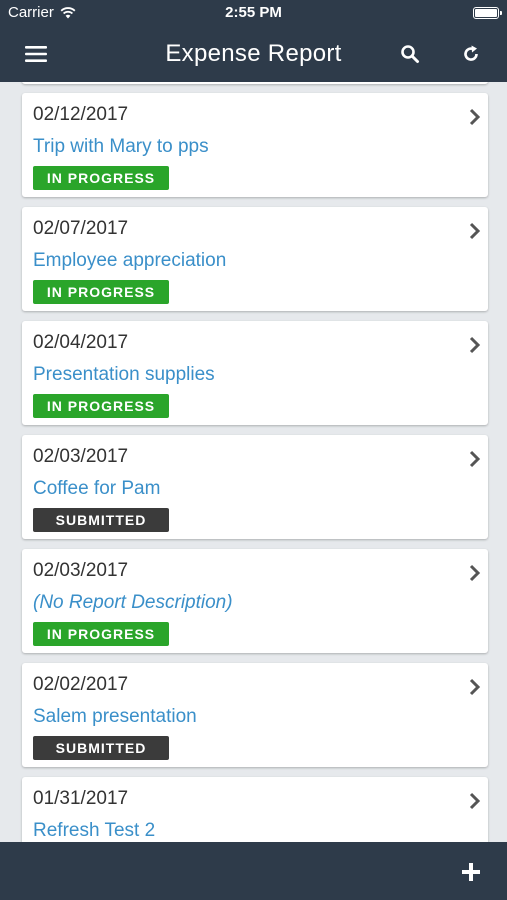 Image resolution: width=507 pixels, height=900 pixels. I want to click on plus-icon, so click(471, 872).